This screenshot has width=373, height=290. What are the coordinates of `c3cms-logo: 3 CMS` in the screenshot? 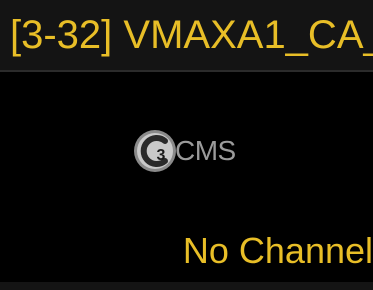 It's located at (201, 151).